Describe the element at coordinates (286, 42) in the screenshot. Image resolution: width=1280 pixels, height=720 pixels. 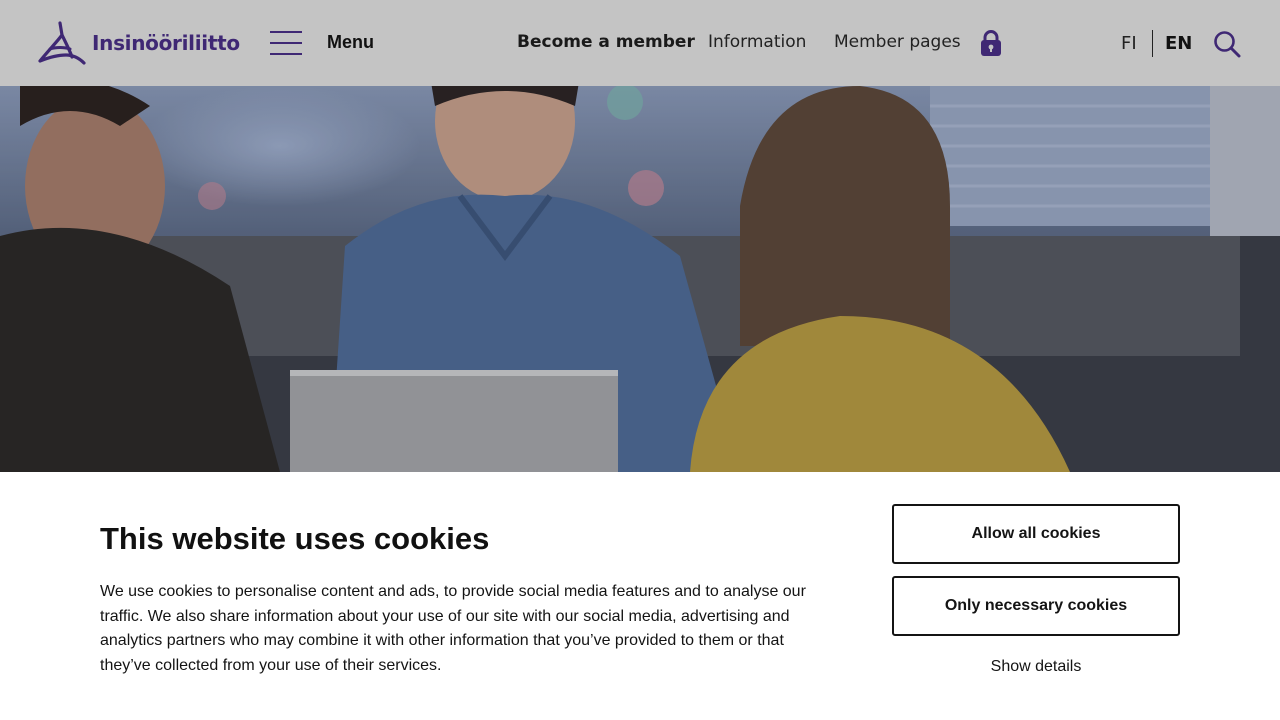
I see `hamburger-icon` at that location.